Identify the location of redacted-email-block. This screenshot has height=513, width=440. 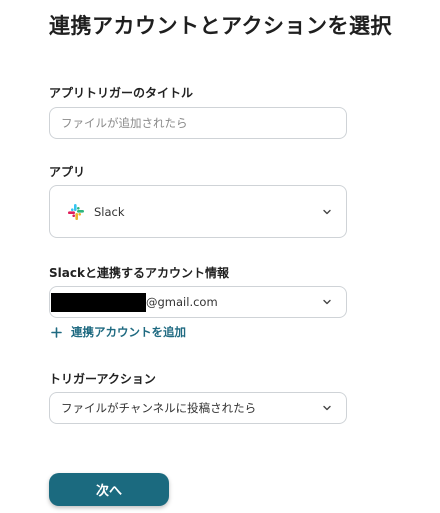
(98, 302).